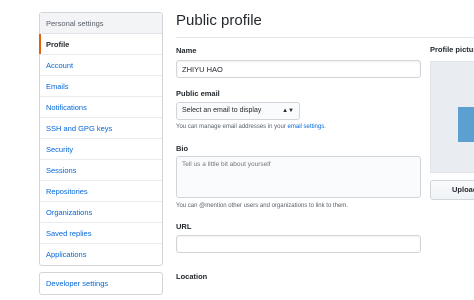  What do you see at coordinates (219, 20) in the screenshot?
I see `page-title: Public profile` at bounding box center [219, 20].